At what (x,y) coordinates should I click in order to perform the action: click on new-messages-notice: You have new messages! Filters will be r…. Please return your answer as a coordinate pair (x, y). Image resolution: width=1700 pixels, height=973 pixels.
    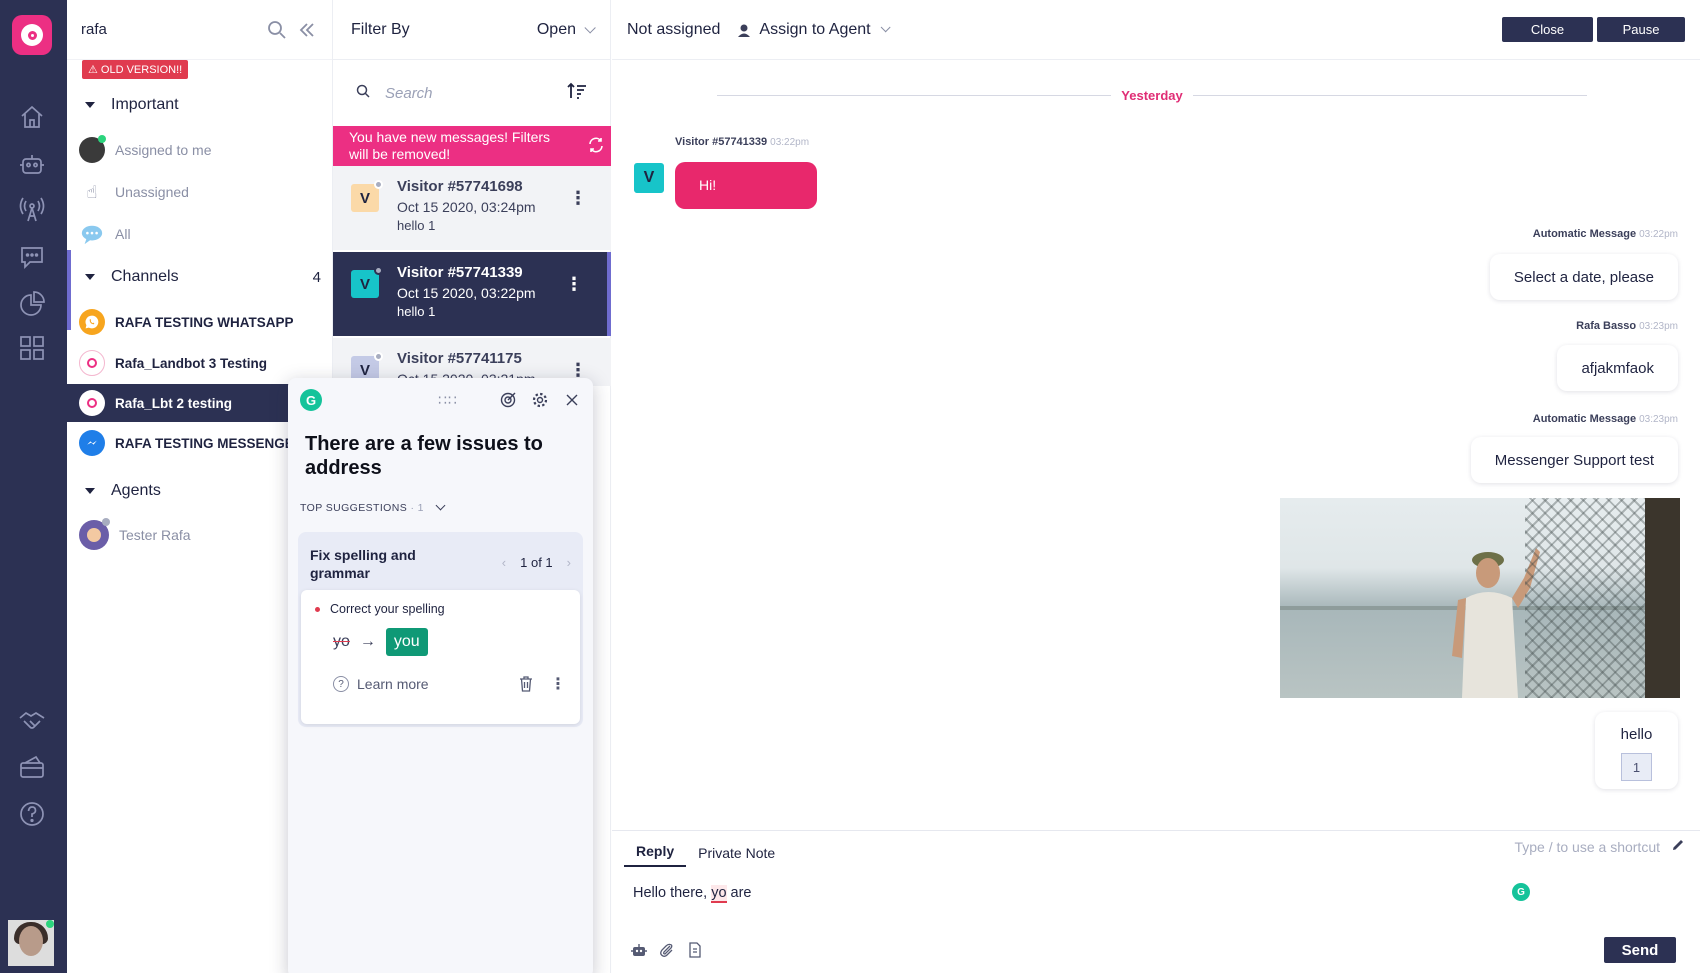
    Looking at the image, I should click on (472, 146).